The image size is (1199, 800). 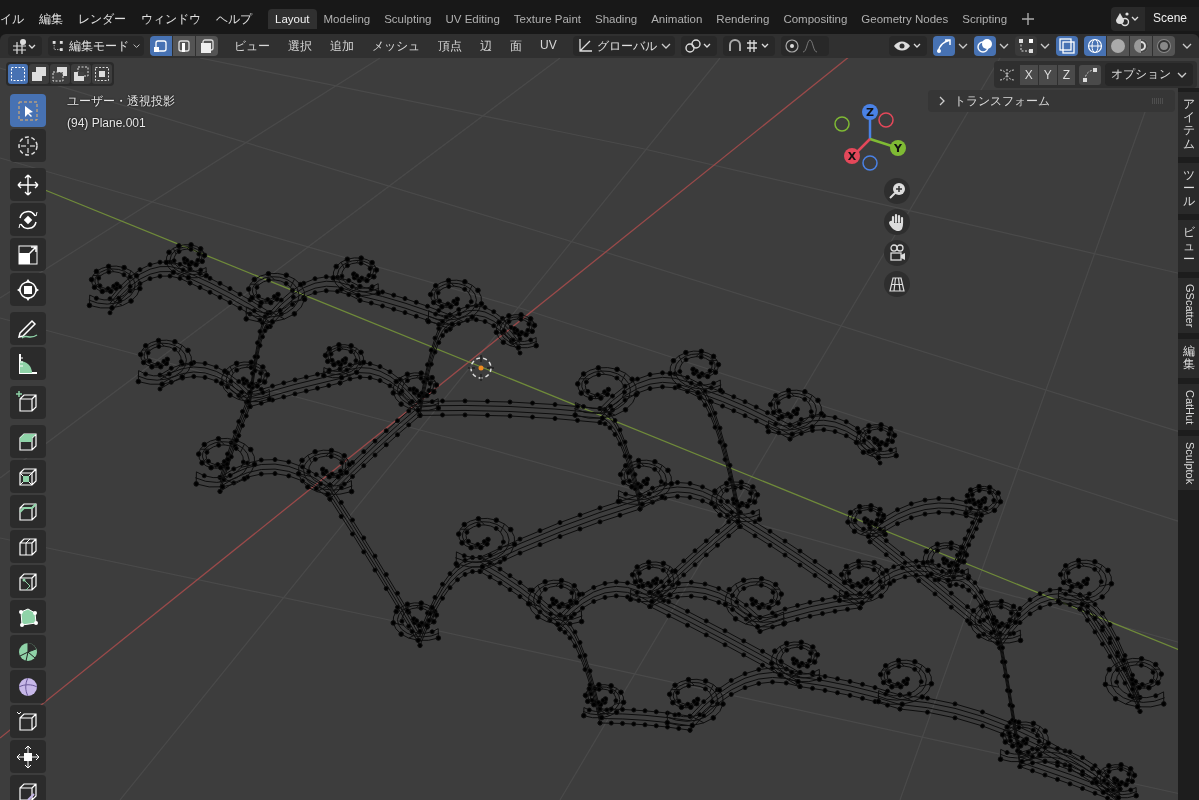 I want to click on xray-toggle, so click(x=1067, y=46).